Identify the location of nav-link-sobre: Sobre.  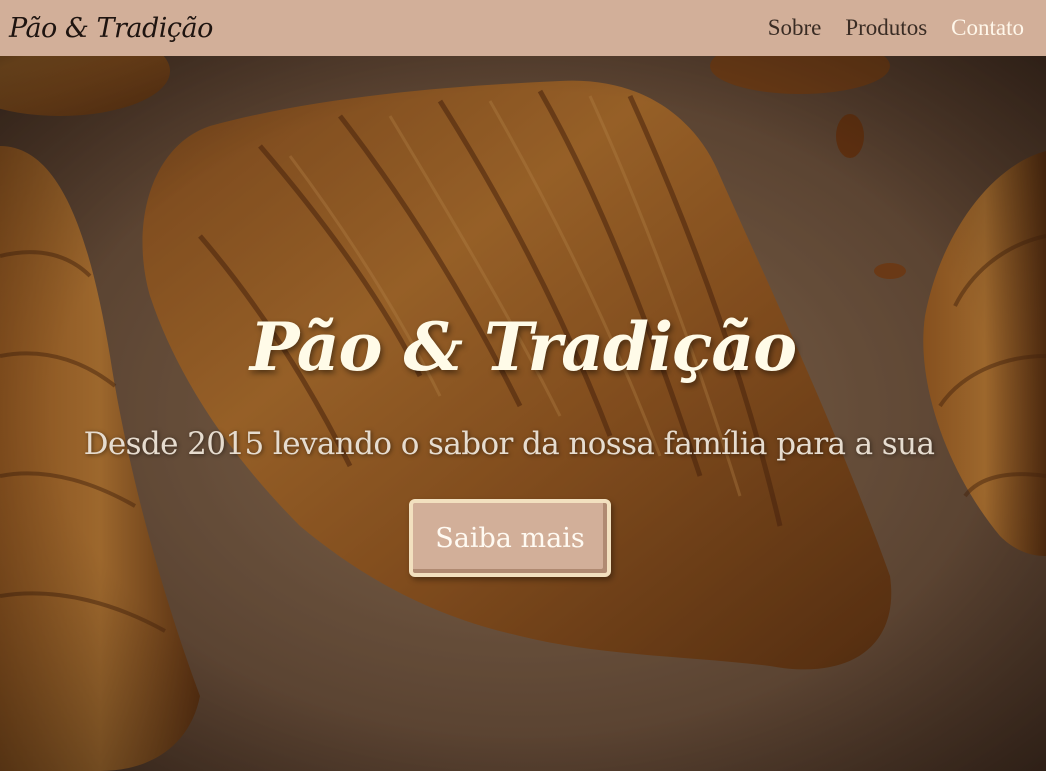
(795, 28).